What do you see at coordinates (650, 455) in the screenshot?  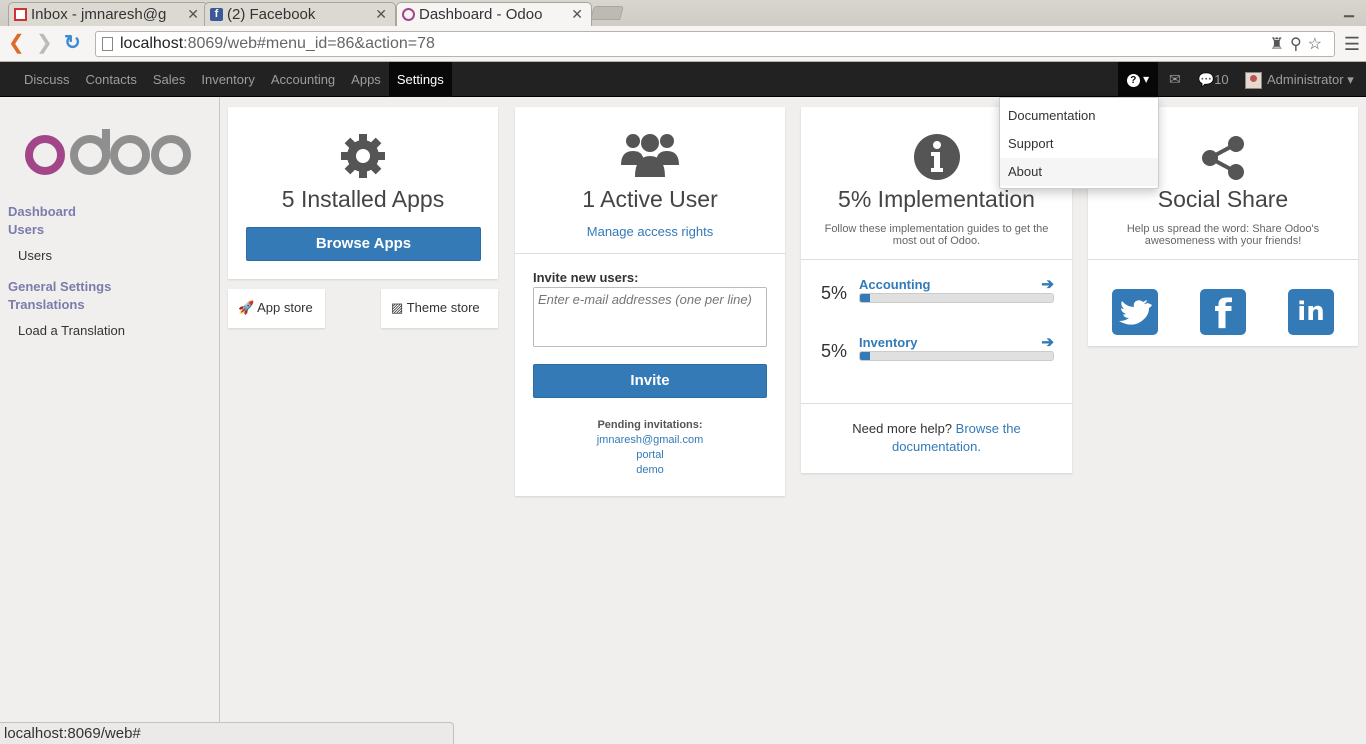 I see `pending-invitation-item: portal` at bounding box center [650, 455].